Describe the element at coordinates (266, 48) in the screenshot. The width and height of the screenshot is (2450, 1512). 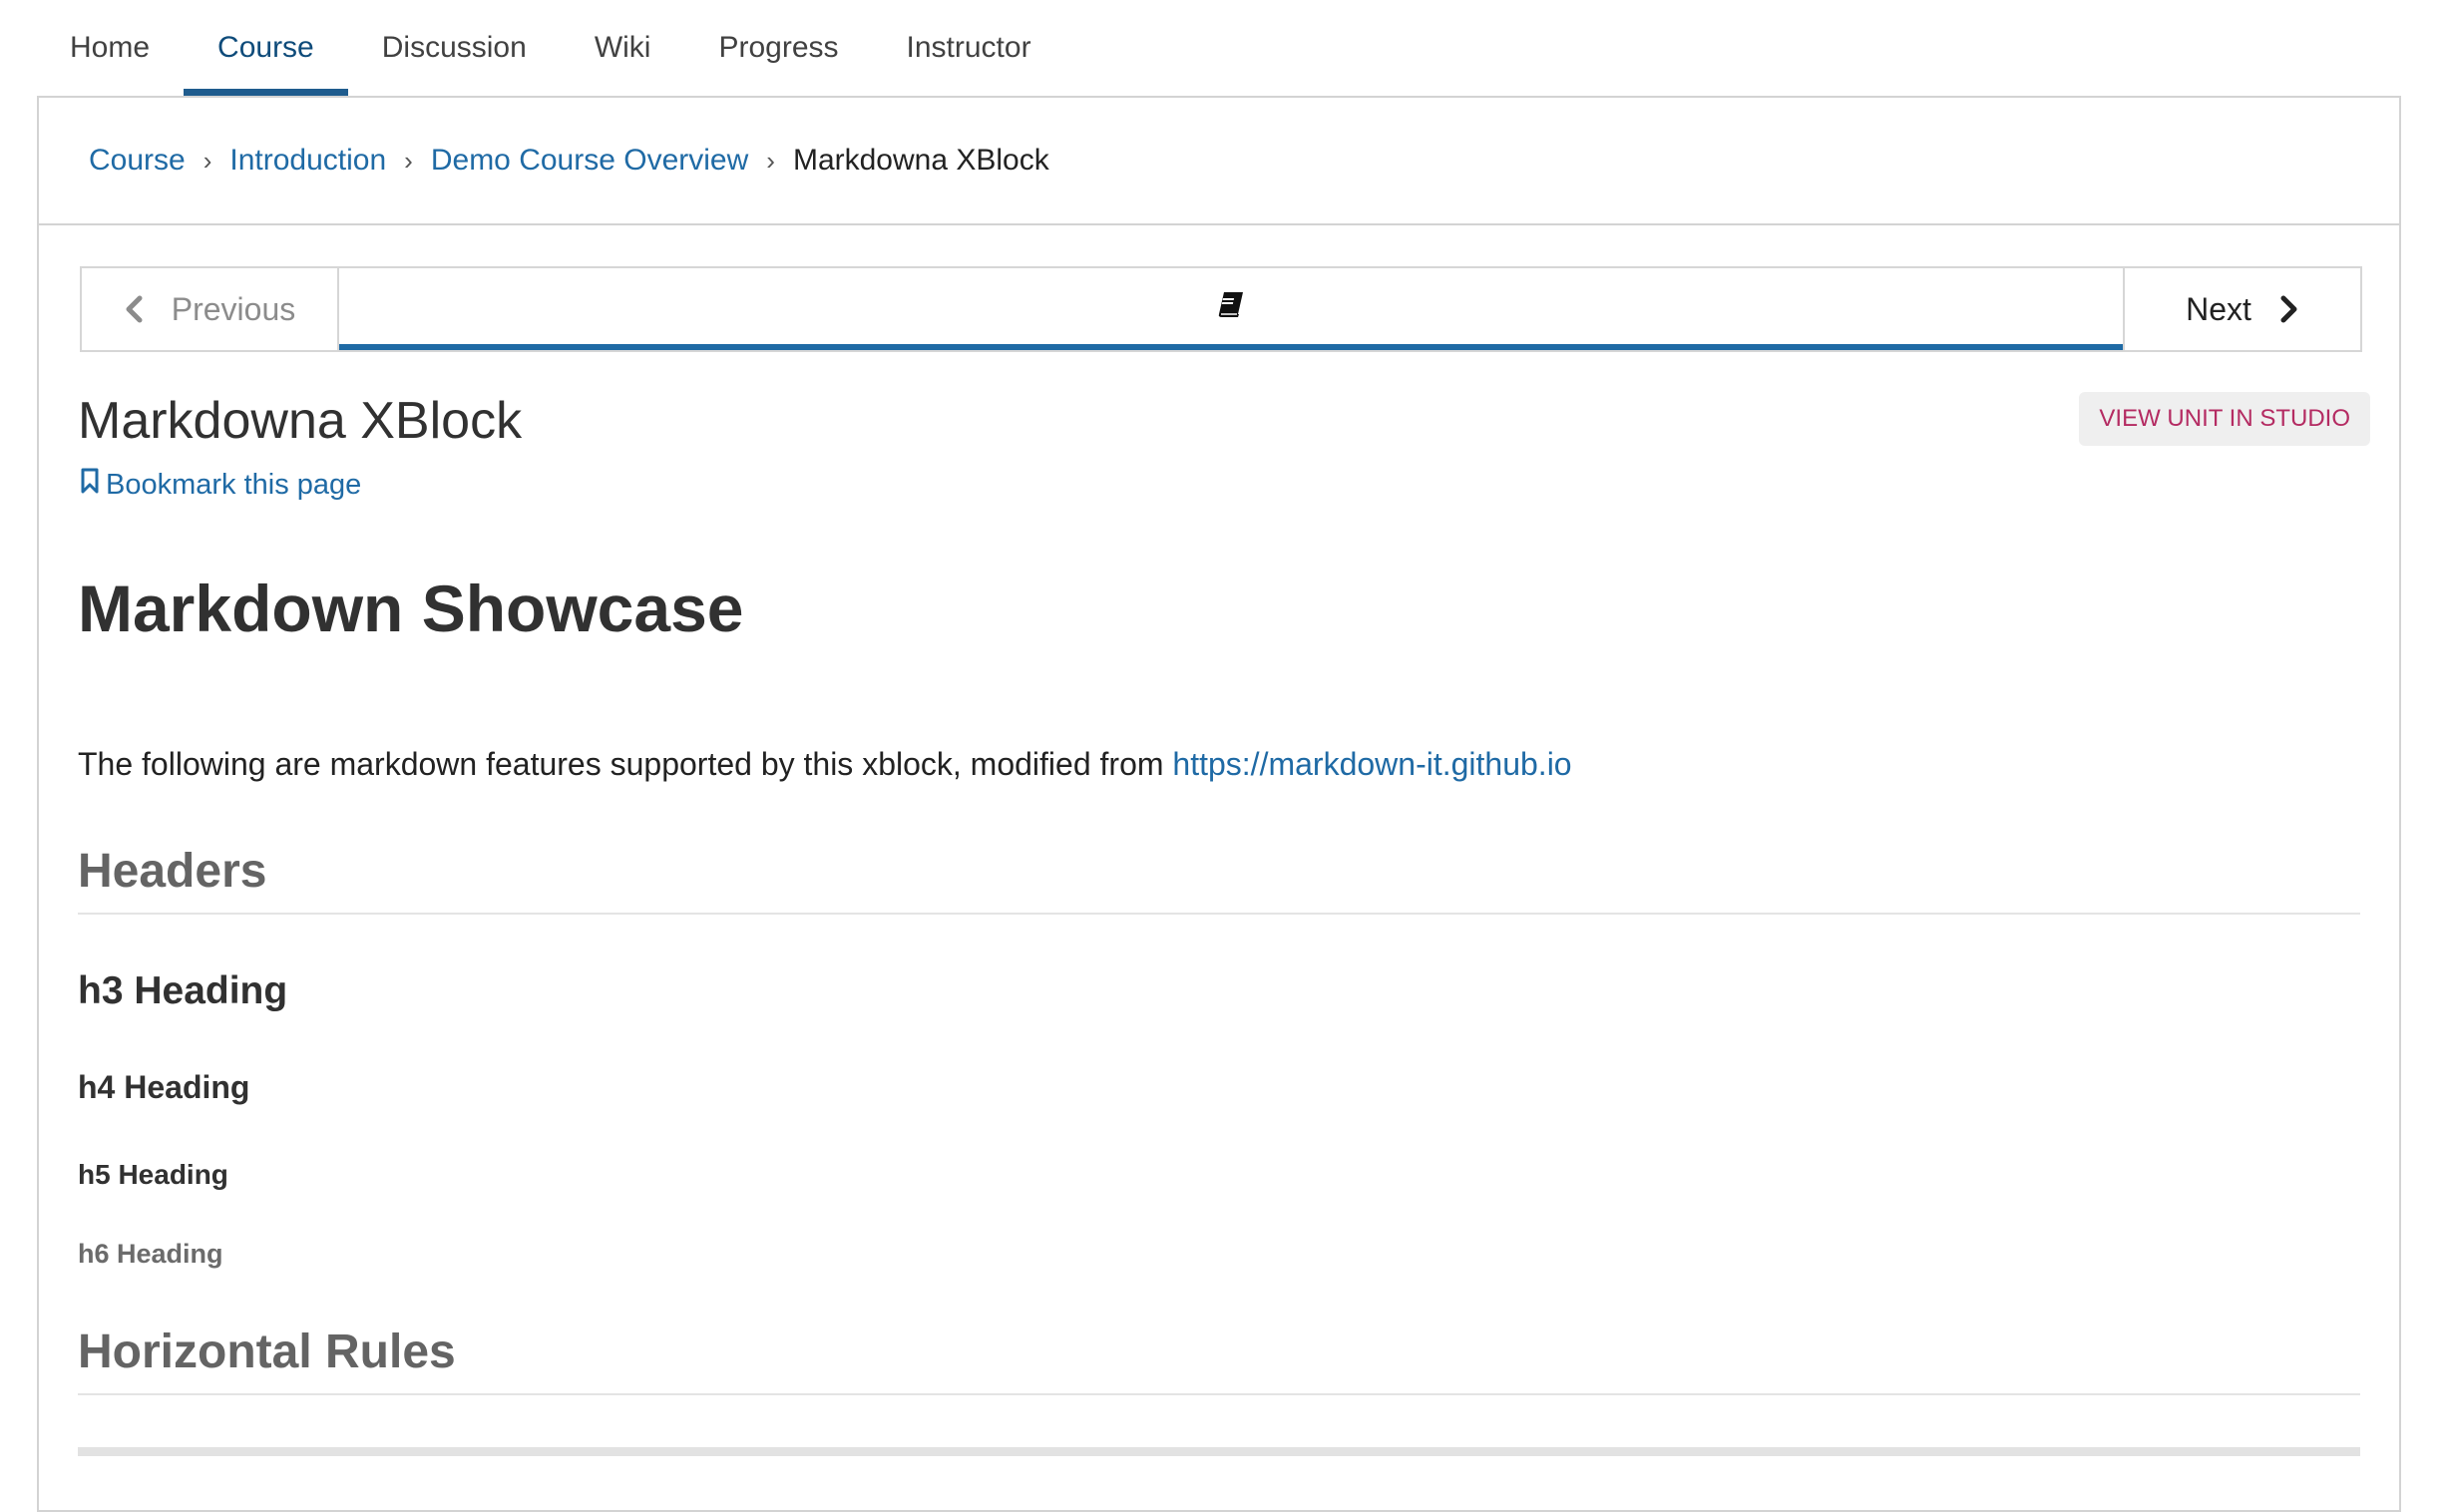
I see `tab-course: Course` at that location.